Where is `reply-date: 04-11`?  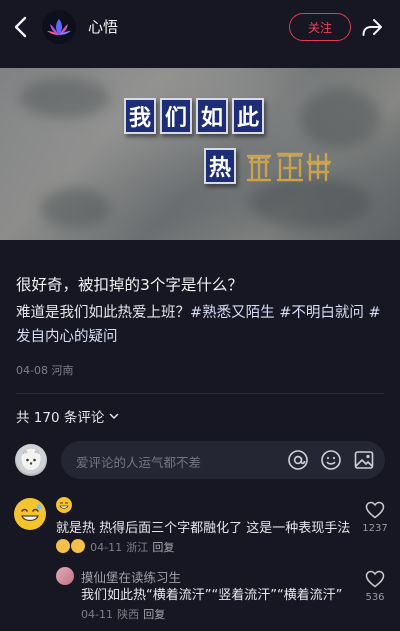 reply-date: 04-11 is located at coordinates (97, 614).